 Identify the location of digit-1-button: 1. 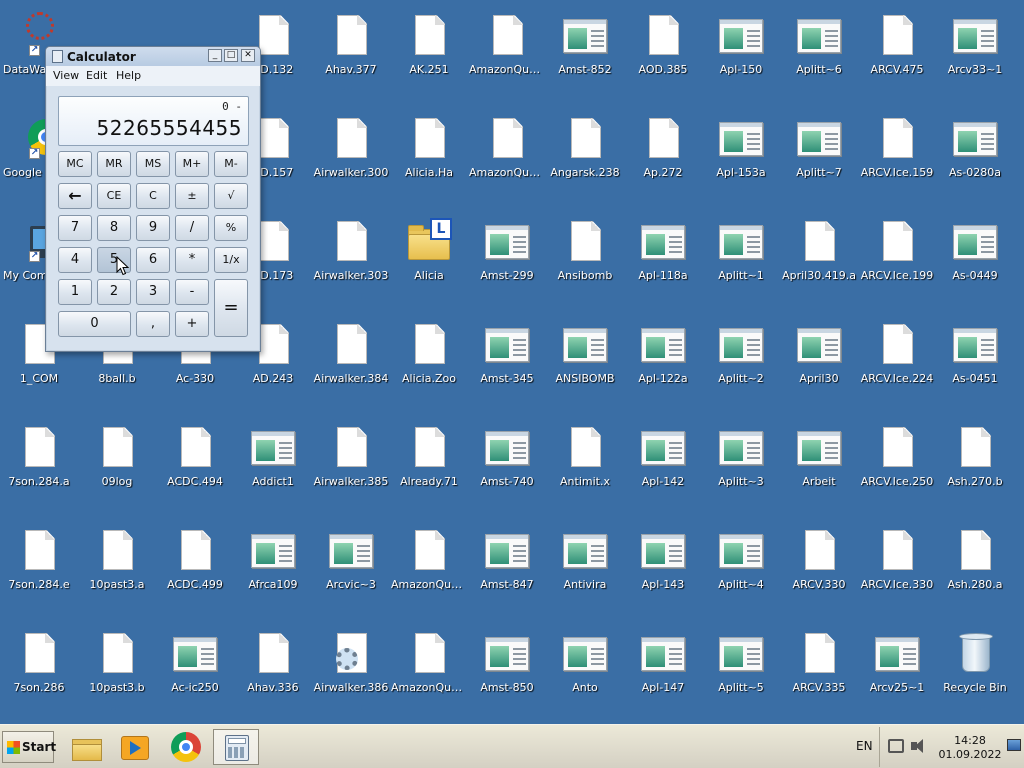
(75, 292).